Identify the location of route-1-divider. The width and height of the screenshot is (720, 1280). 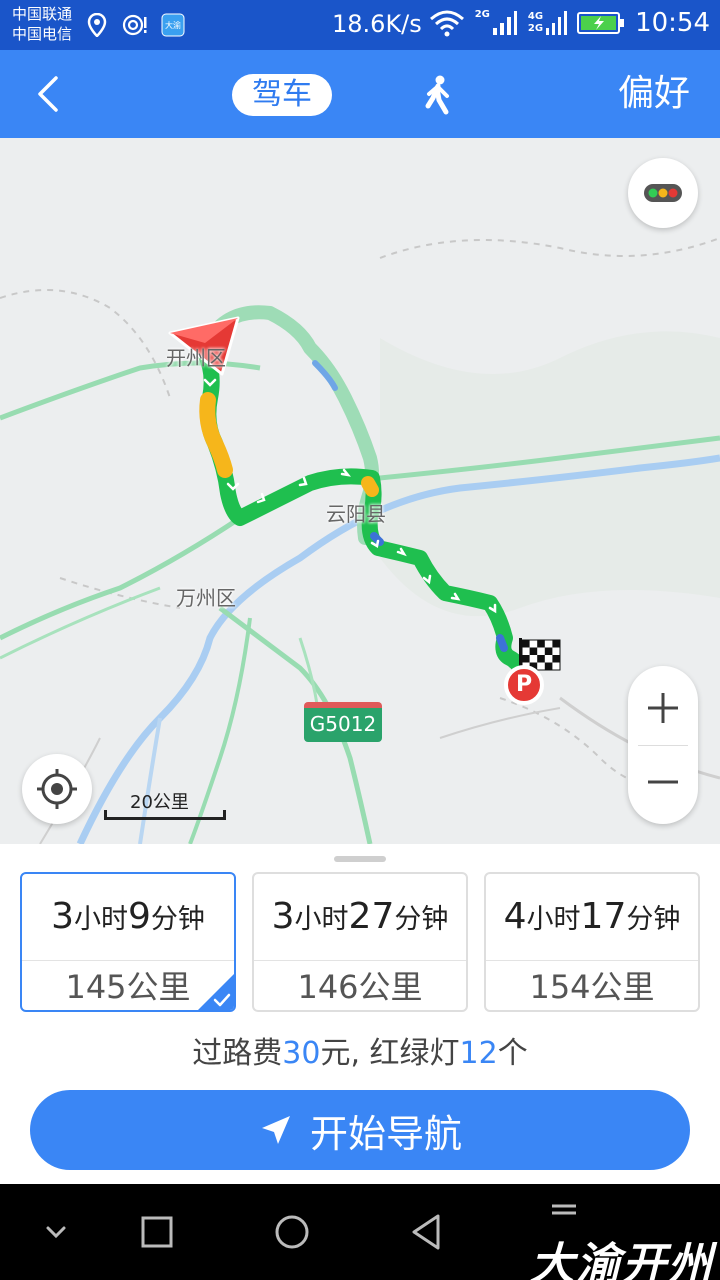
(128, 960).